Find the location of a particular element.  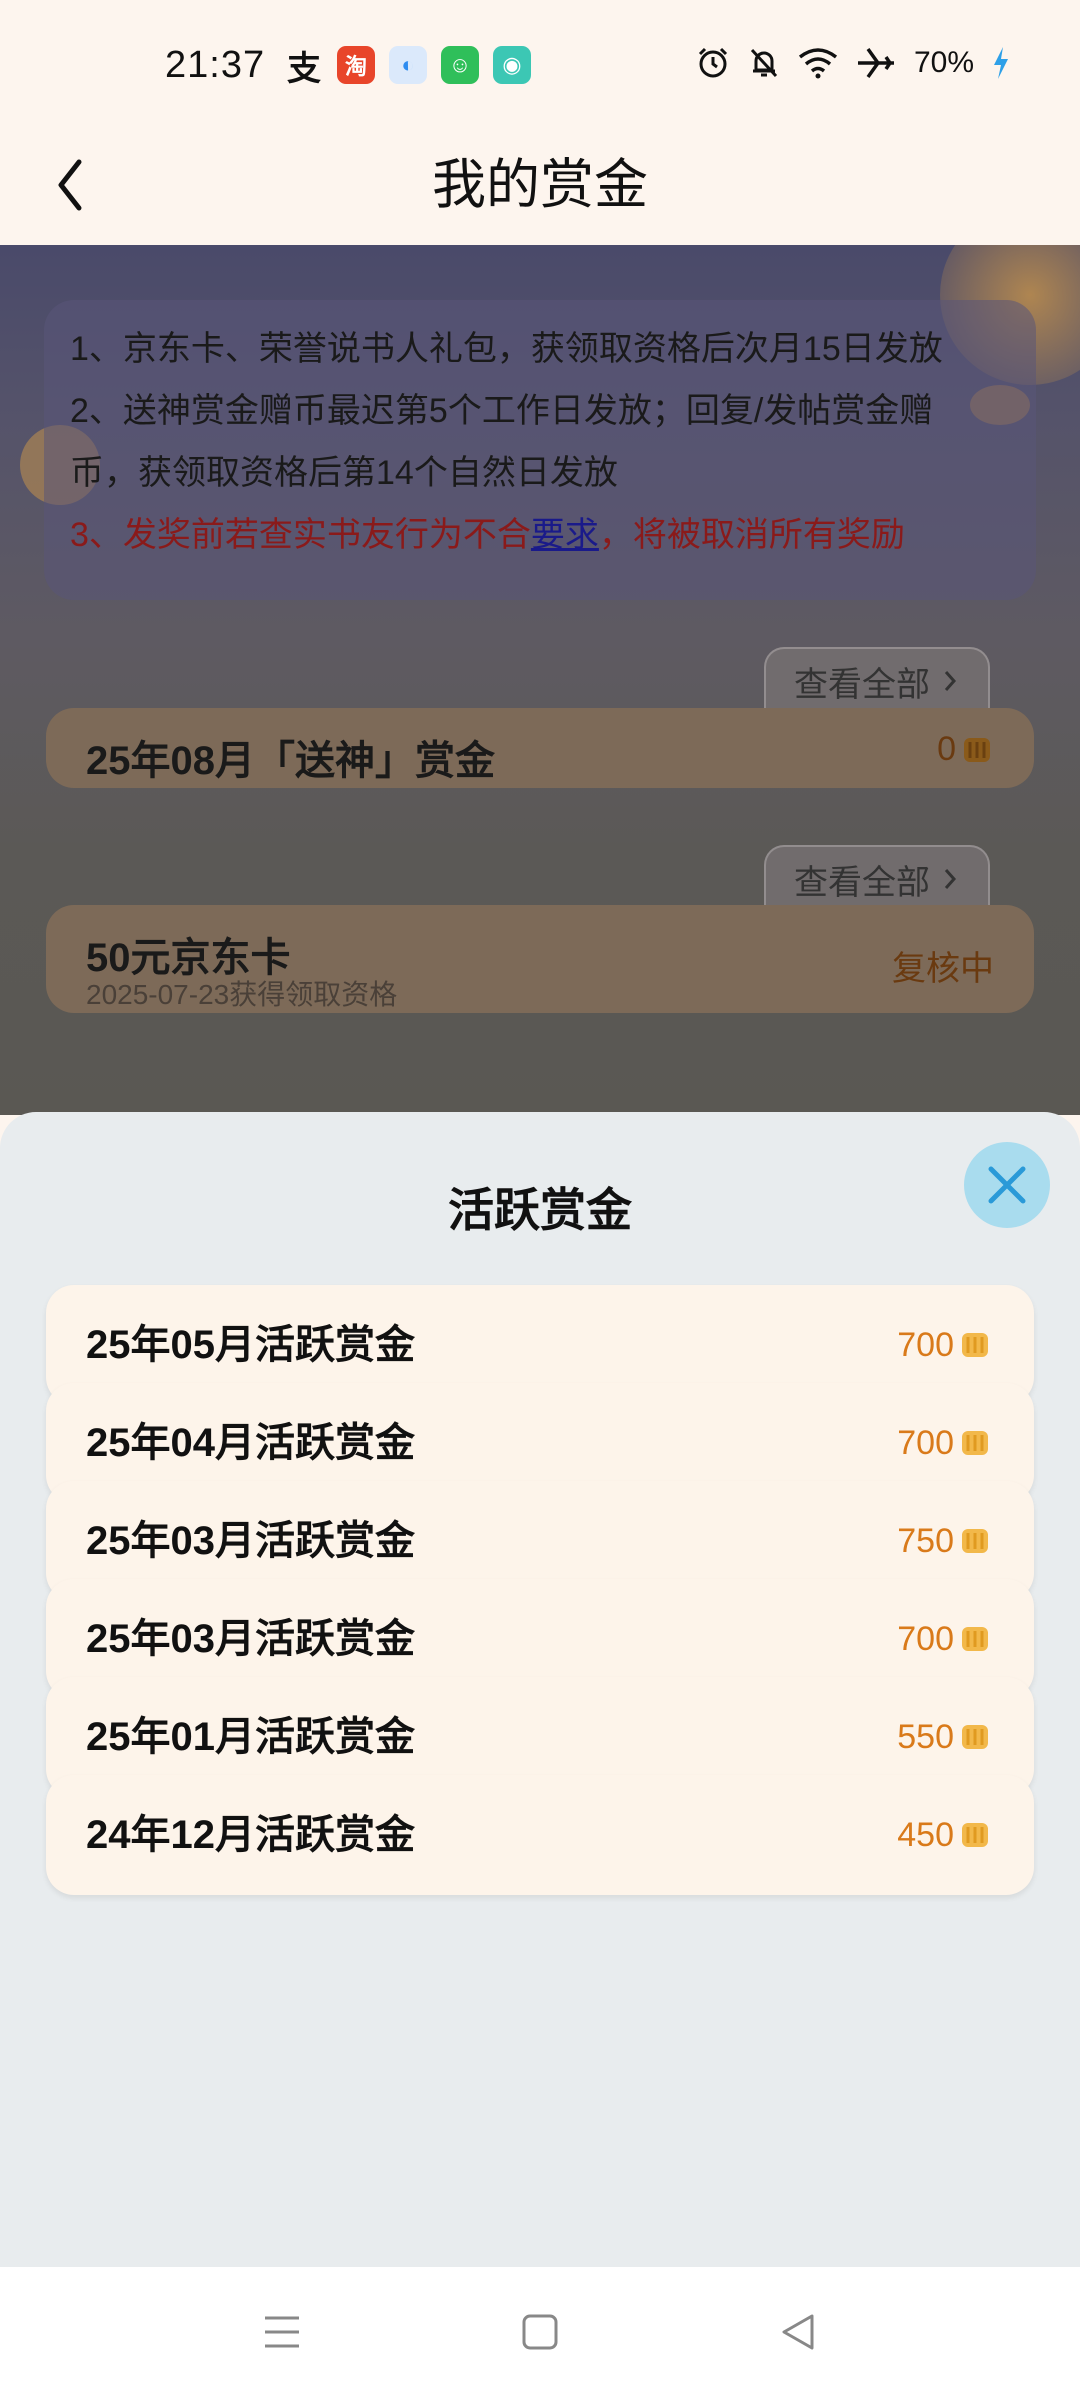

back-triangle-icon is located at coordinates (798, 2332).